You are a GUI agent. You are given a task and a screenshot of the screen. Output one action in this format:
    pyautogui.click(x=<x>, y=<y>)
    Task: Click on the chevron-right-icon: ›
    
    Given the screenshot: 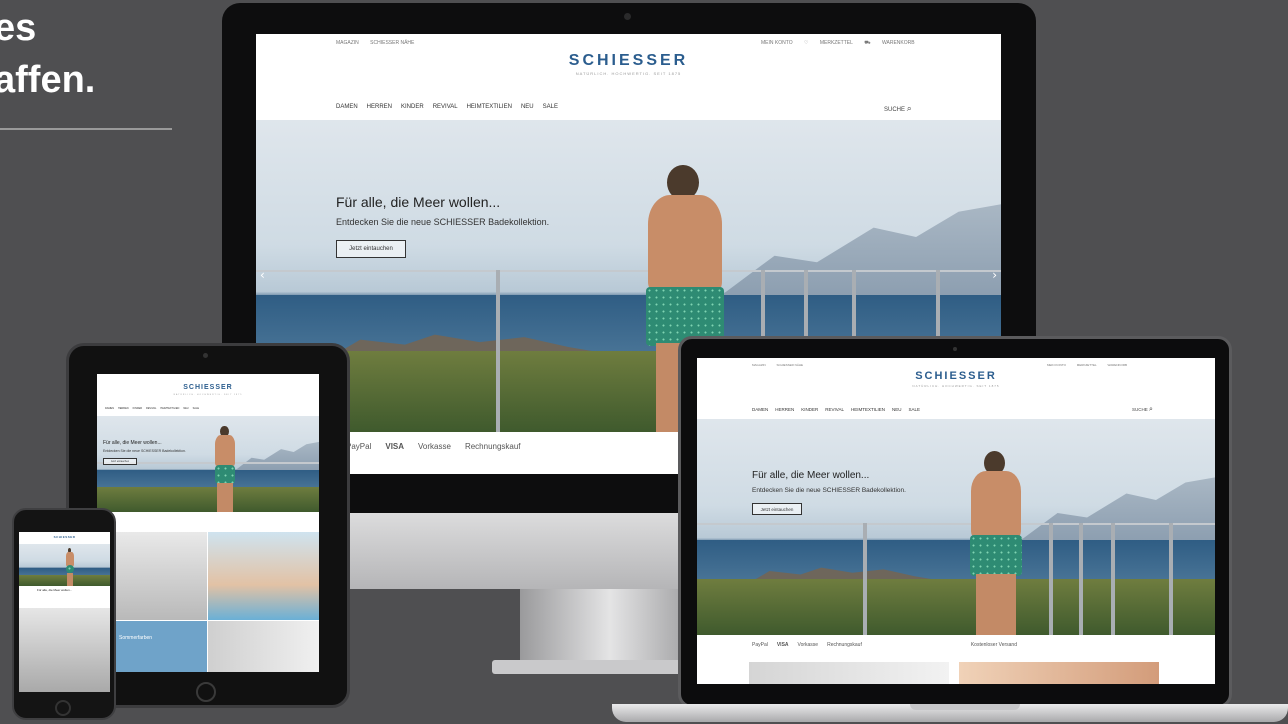 What is the action you would take?
    pyautogui.click(x=994, y=275)
    